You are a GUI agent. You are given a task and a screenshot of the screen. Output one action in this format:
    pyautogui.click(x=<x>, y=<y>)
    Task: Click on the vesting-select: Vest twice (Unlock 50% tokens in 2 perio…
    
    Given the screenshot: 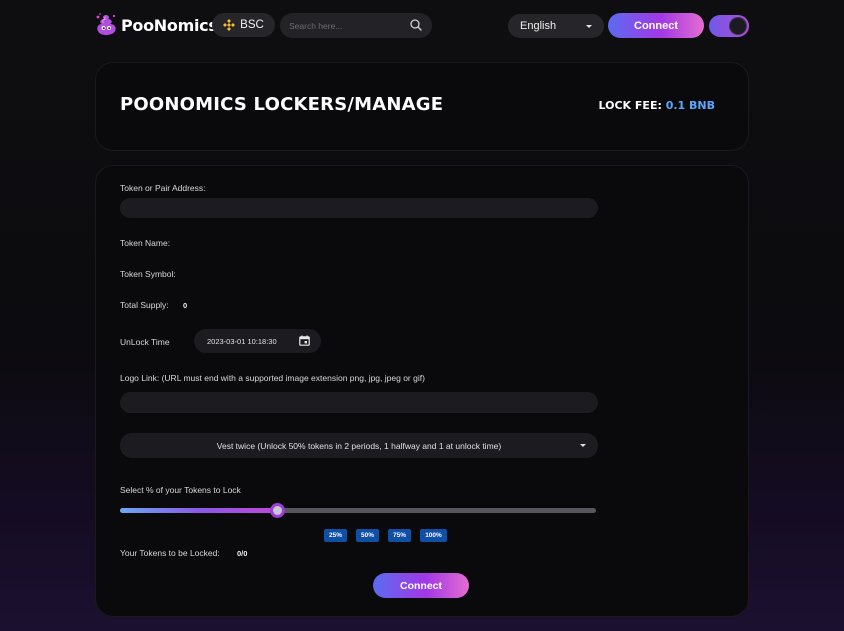 What is the action you would take?
    pyautogui.click(x=359, y=445)
    